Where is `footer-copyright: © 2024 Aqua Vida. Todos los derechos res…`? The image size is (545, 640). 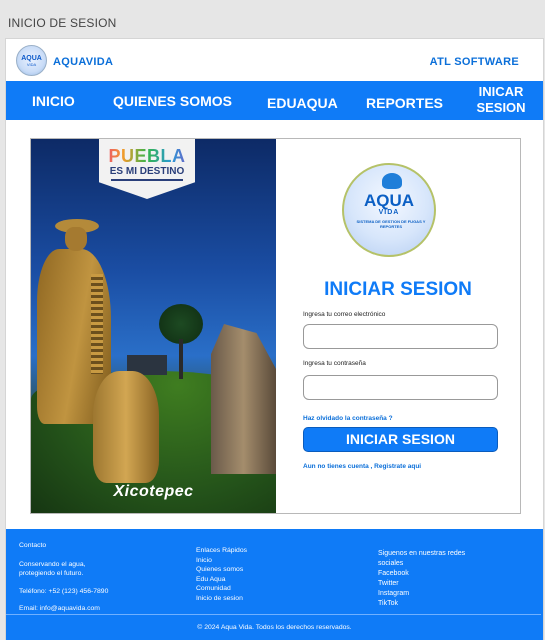 footer-copyright: © 2024 Aqua Vida. Todos los derechos res… is located at coordinates (274, 627).